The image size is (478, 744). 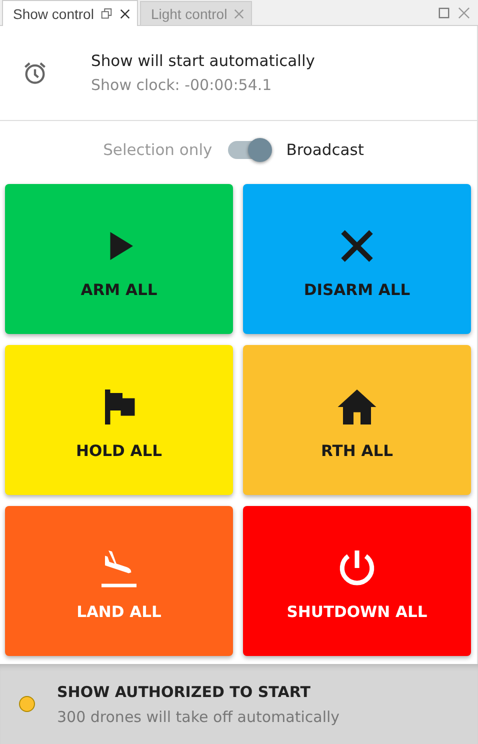 I want to click on toggle-label: Selection only, so click(x=157, y=150).